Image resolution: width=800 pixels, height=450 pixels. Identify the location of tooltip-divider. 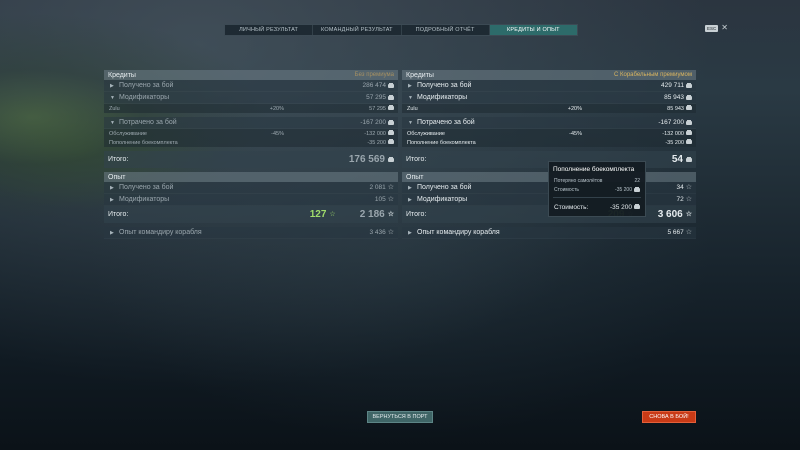
(597, 197).